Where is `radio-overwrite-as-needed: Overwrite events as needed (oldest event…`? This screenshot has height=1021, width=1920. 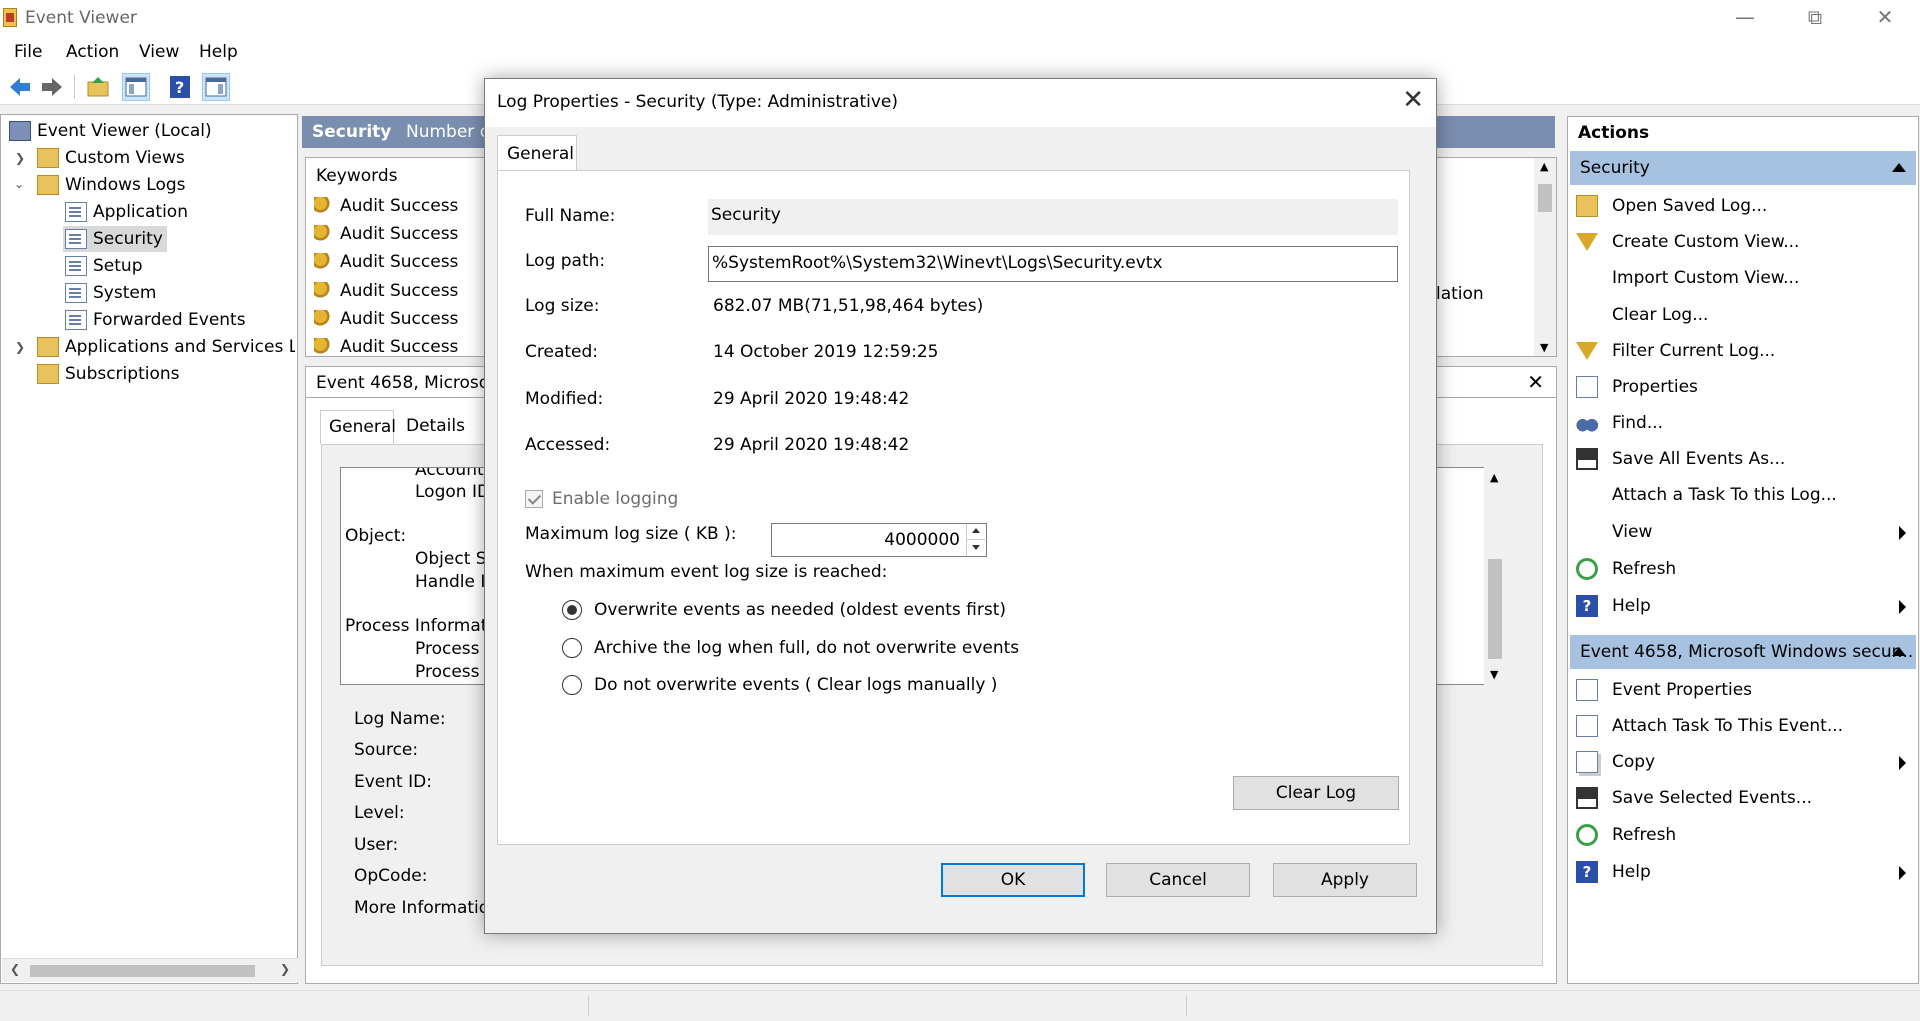 radio-overwrite-as-needed: Overwrite events as needed (oldest event… is located at coordinates (784, 610).